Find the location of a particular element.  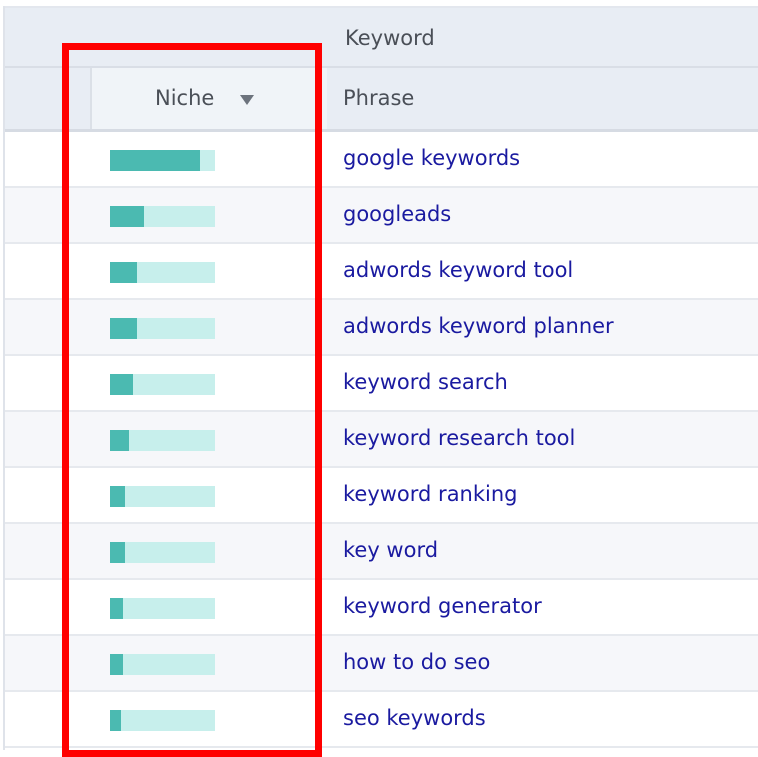

table-row: keyword ranking is located at coordinates (381, 496).